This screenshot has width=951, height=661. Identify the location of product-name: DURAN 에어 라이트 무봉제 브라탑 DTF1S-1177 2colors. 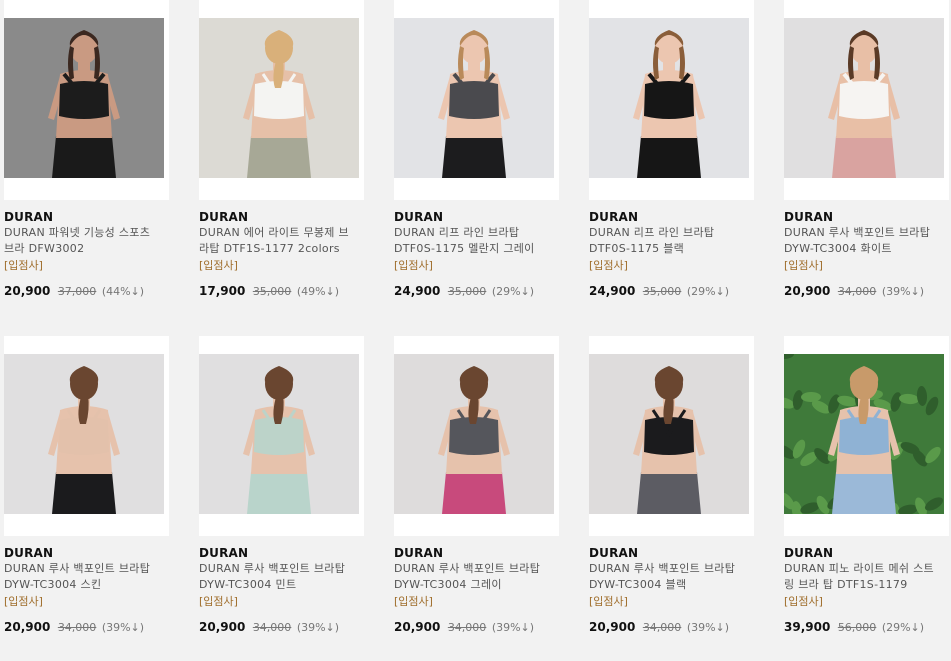
(279, 241).